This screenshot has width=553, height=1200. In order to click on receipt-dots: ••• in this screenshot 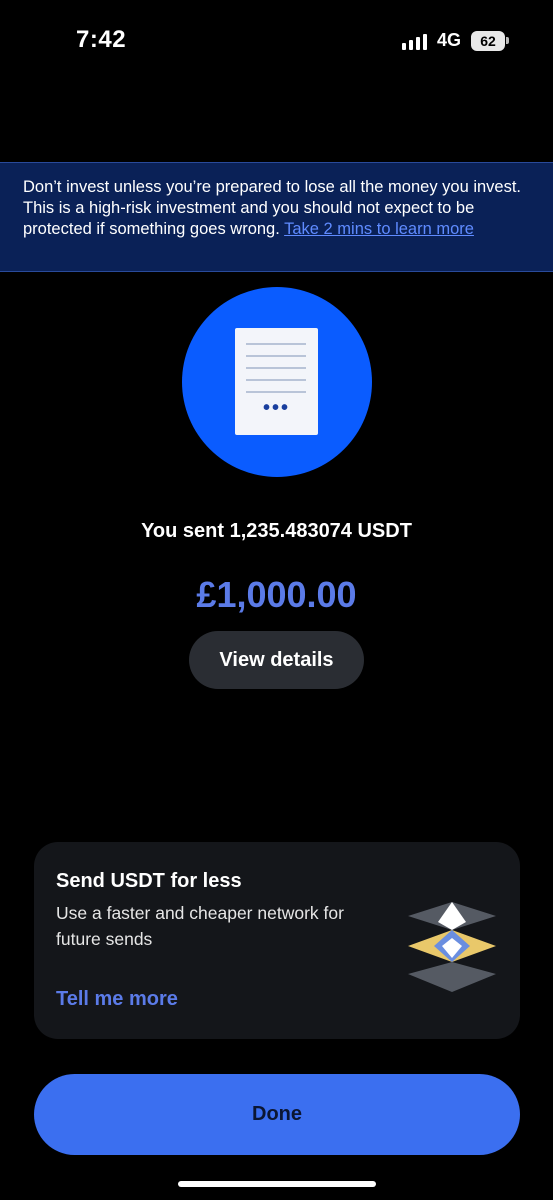, I will do `click(276, 408)`.